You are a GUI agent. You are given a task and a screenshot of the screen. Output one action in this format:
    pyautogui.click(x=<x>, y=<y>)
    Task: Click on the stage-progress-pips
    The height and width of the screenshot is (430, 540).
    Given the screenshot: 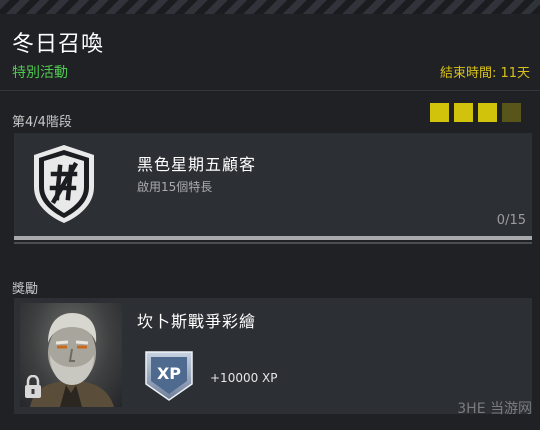 What is the action you would take?
    pyautogui.click(x=475, y=112)
    